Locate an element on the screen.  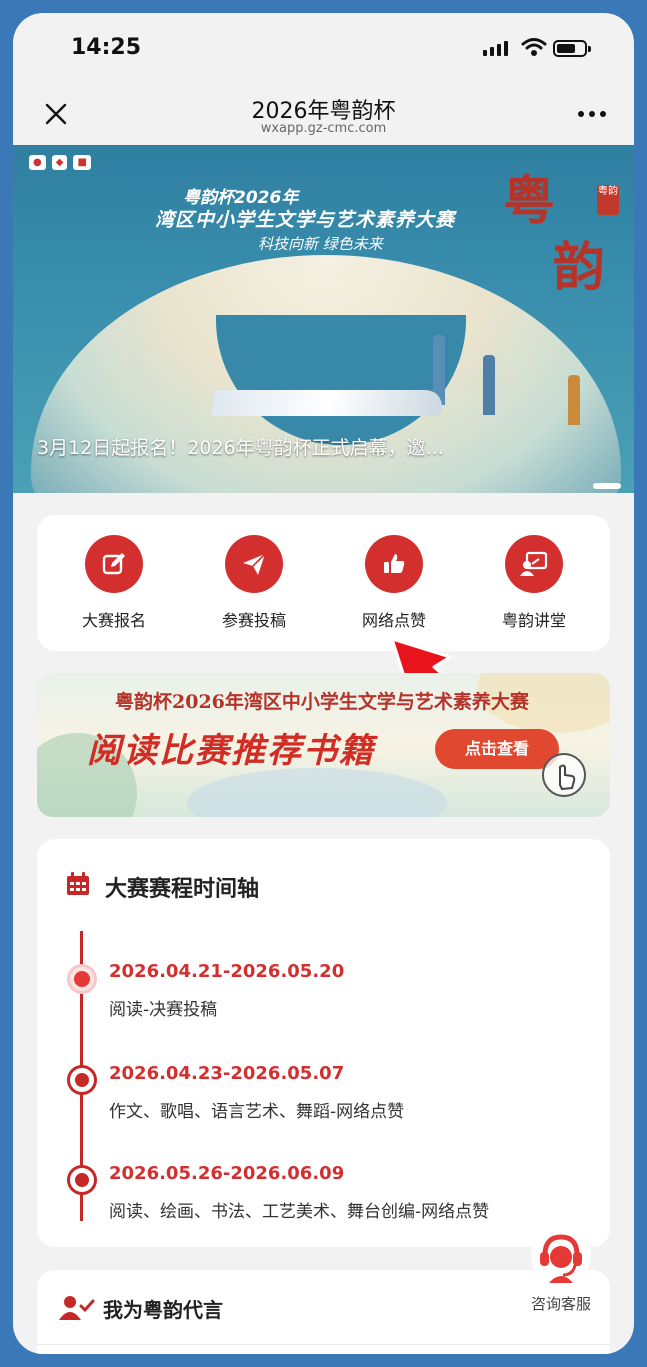
customer-service-button: 咨询客服 is located at coordinates (561, 1269).